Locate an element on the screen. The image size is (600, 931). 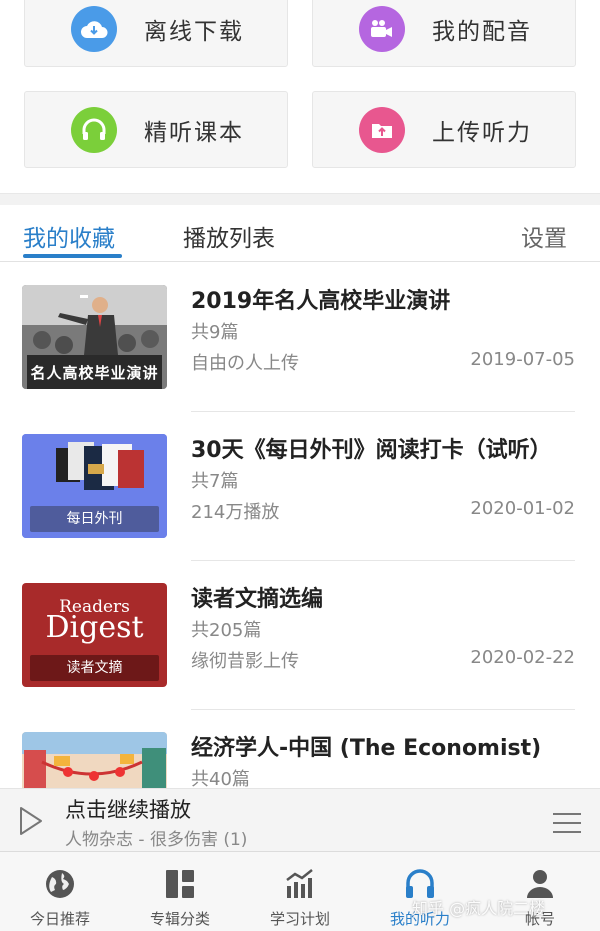
album-thumbnail: 每日外刊 is located at coordinates (94, 486).